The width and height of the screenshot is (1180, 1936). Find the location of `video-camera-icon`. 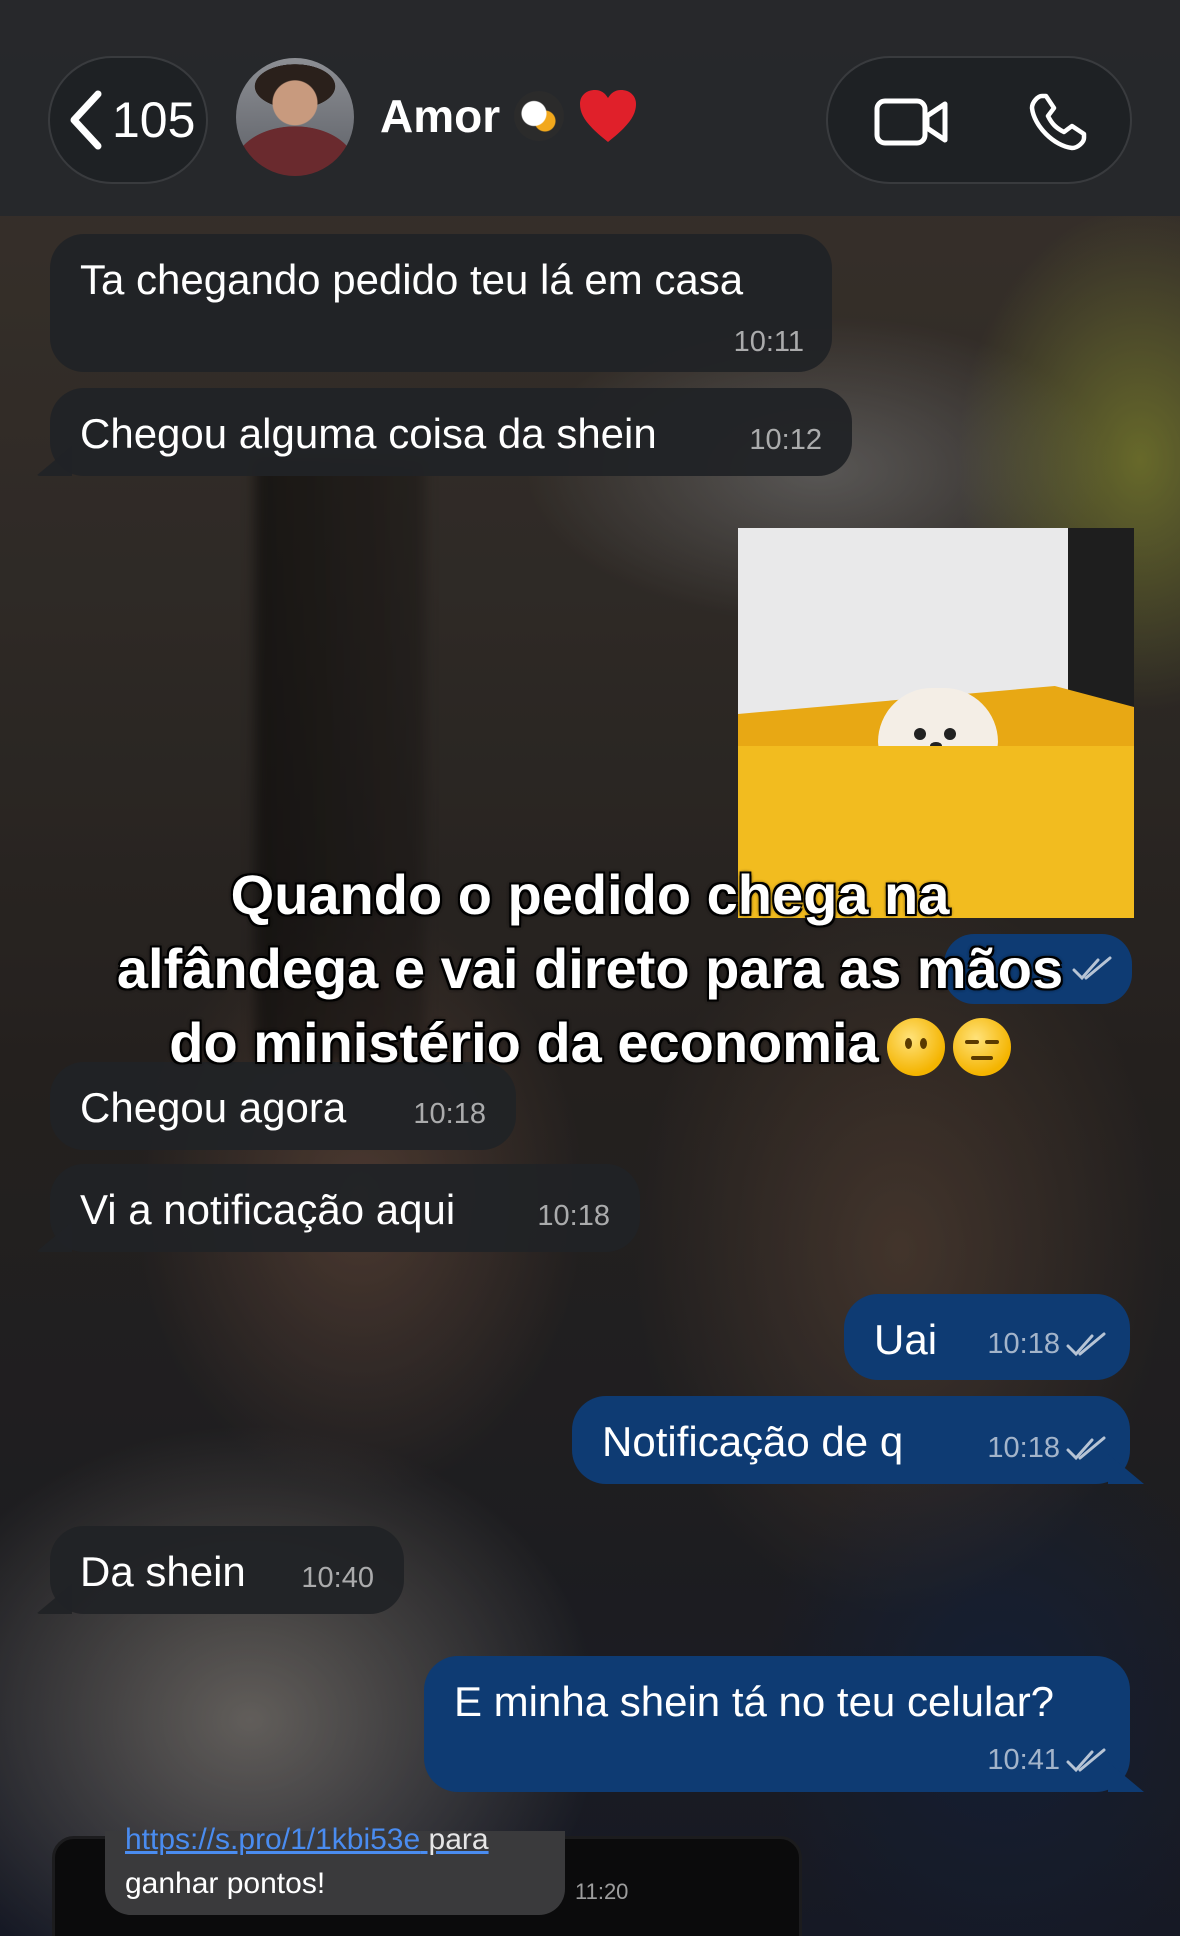

video-camera-icon is located at coordinates (911, 122).